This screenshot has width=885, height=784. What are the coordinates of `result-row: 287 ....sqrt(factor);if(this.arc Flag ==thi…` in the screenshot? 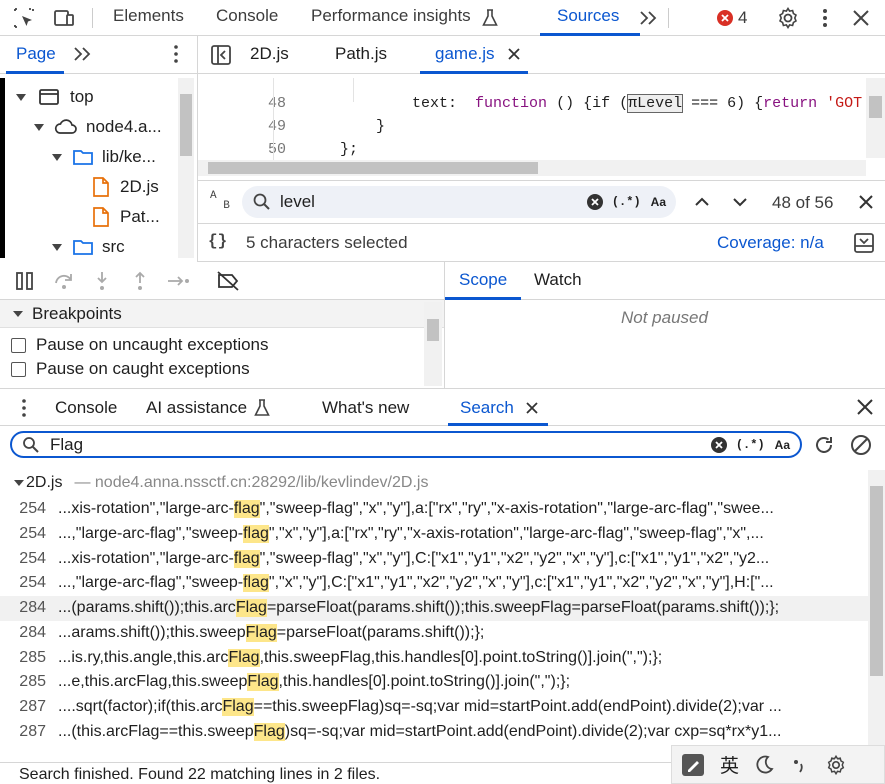 It's located at (434, 707).